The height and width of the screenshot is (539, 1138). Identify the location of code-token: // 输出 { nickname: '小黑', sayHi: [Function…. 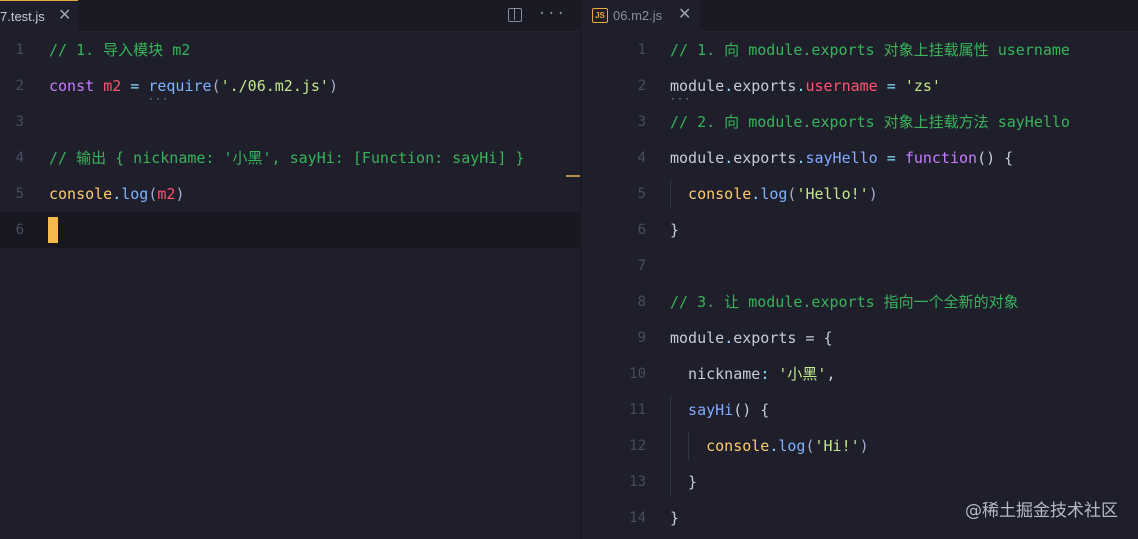
(287, 158).